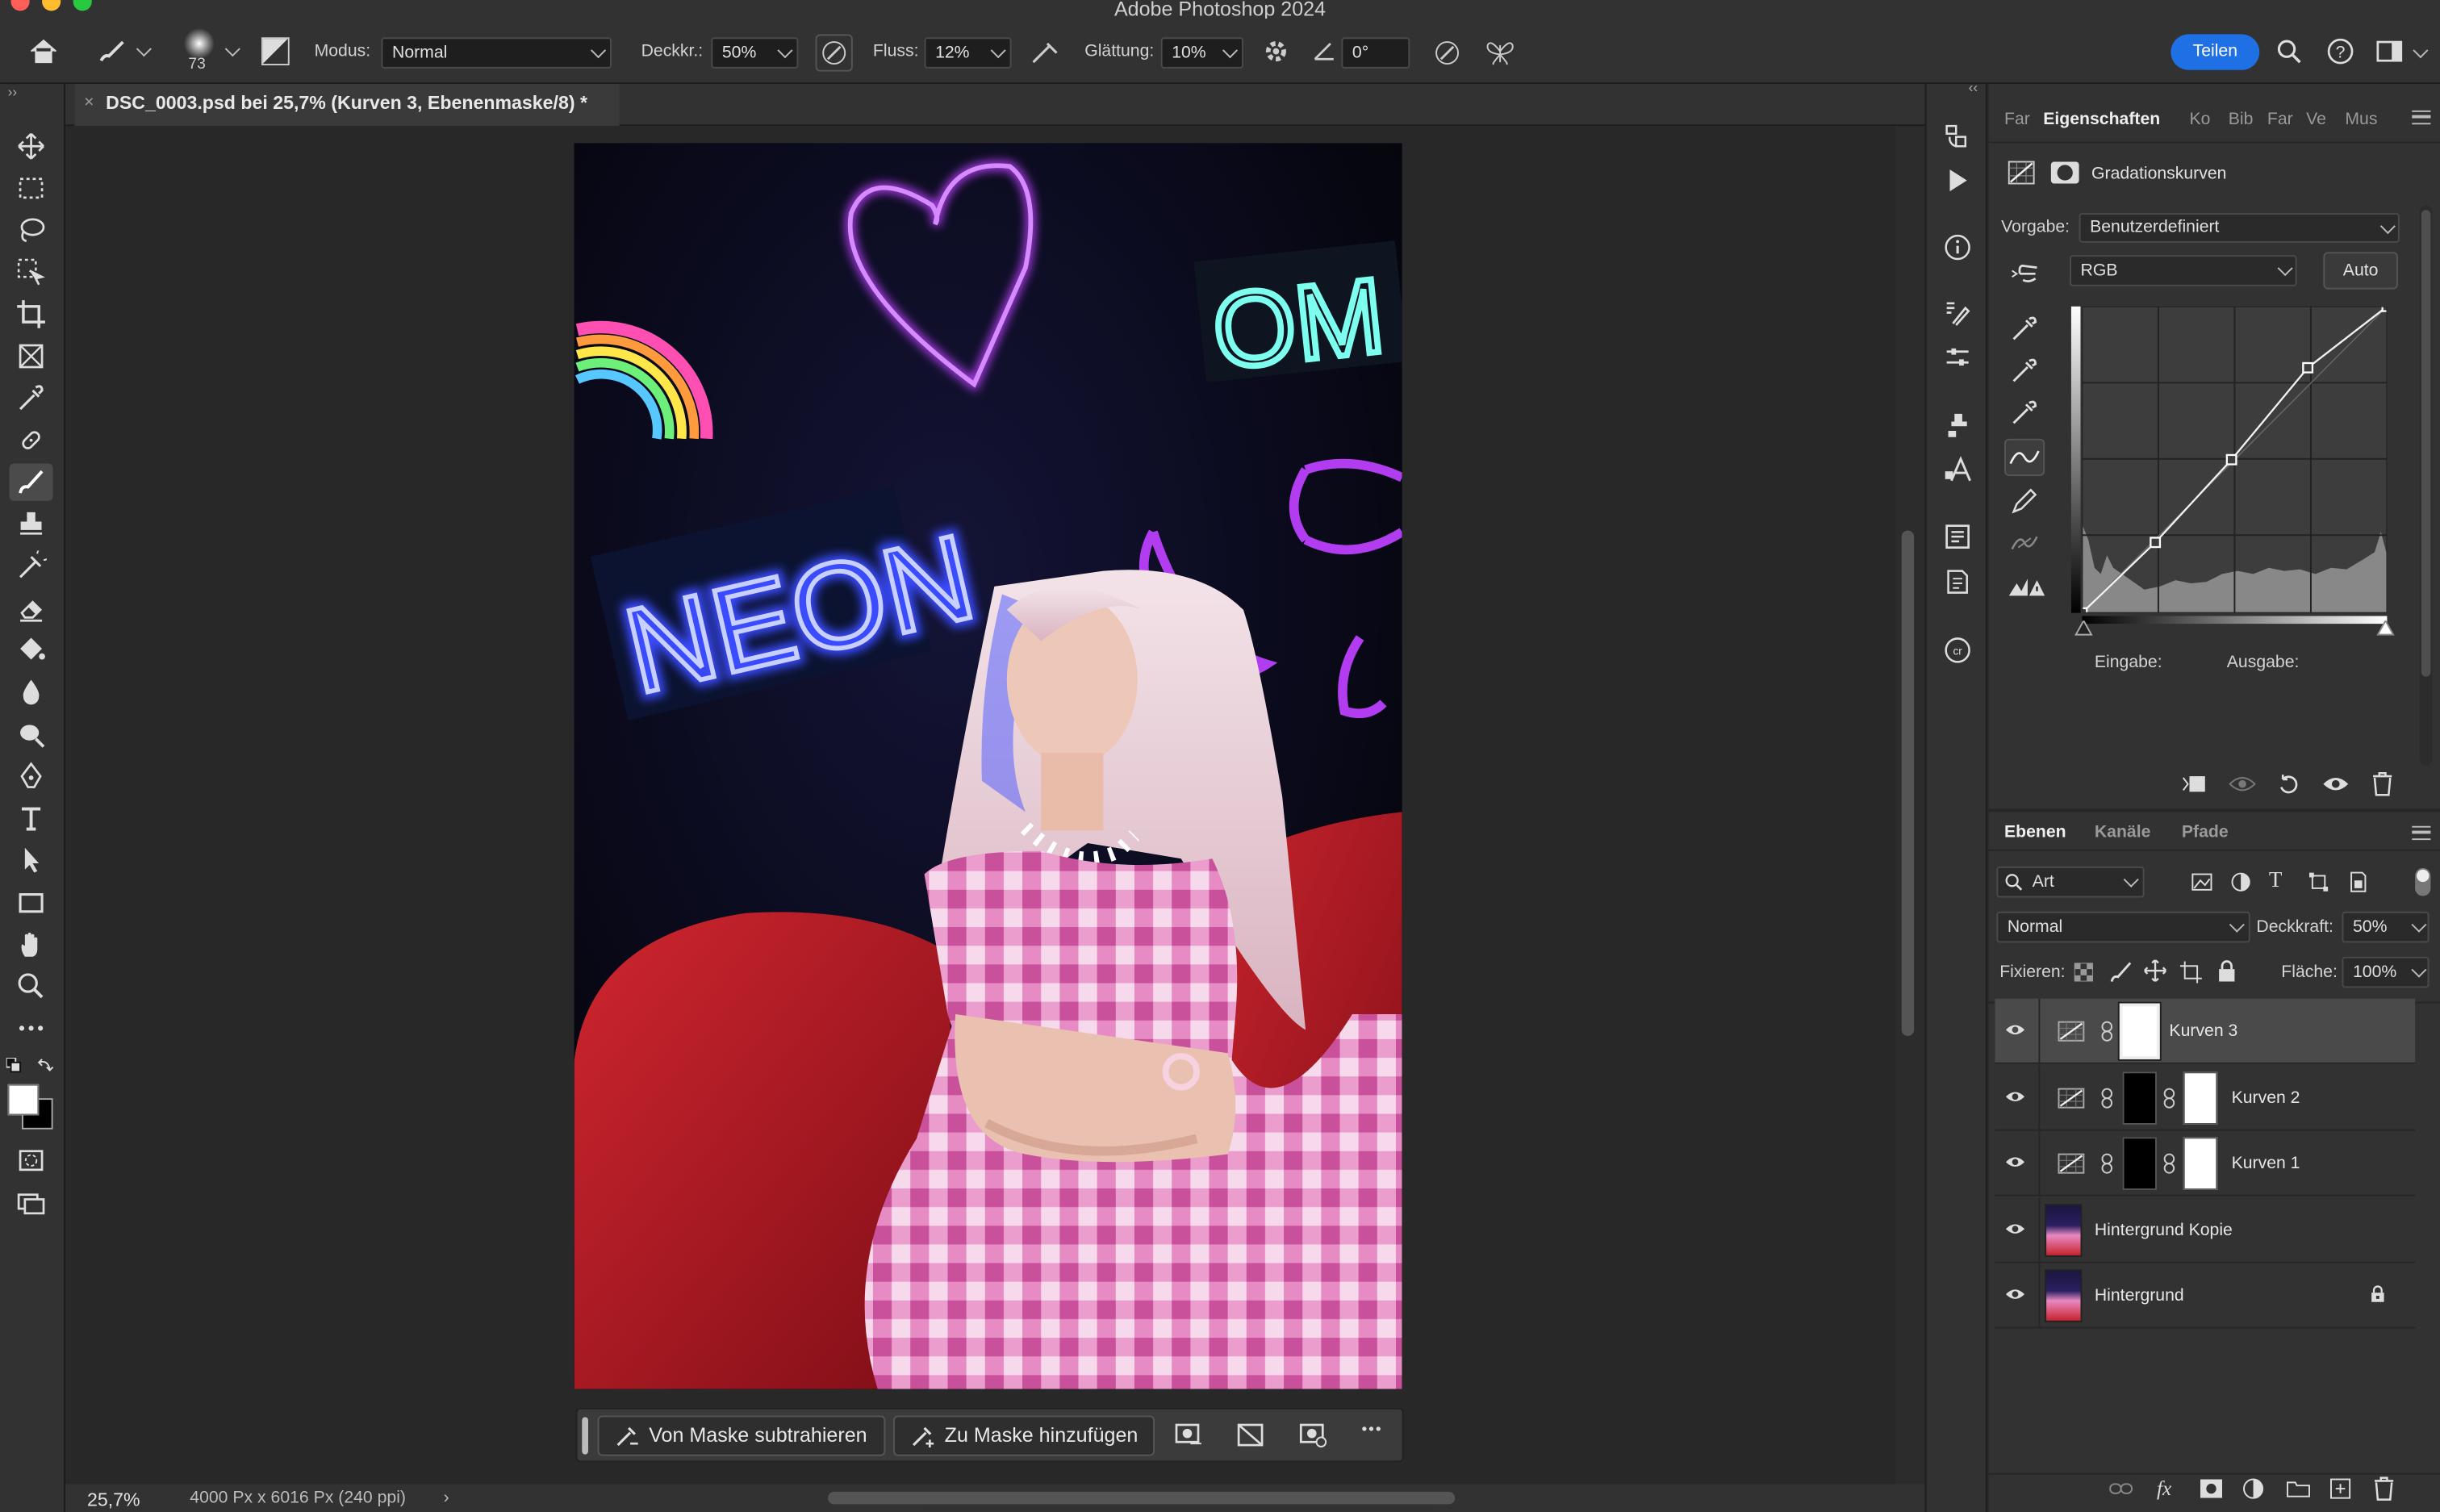 The height and width of the screenshot is (1512, 2440). Describe the element at coordinates (2025, 503) in the screenshot. I see `pencil-draw-curve-icon` at that location.